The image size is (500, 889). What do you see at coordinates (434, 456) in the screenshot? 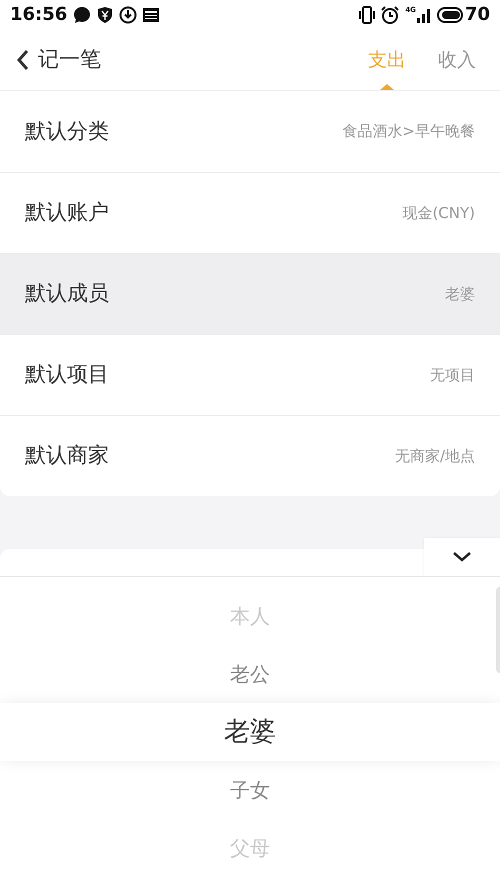
I see `setting-value: 无商家/地点` at bounding box center [434, 456].